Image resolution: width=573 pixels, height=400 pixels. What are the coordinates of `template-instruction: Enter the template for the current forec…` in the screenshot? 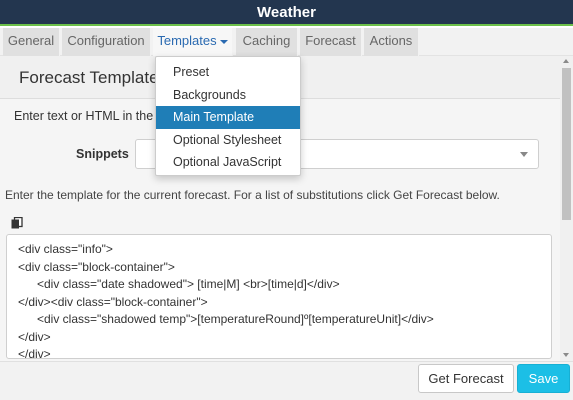 It's located at (252, 195).